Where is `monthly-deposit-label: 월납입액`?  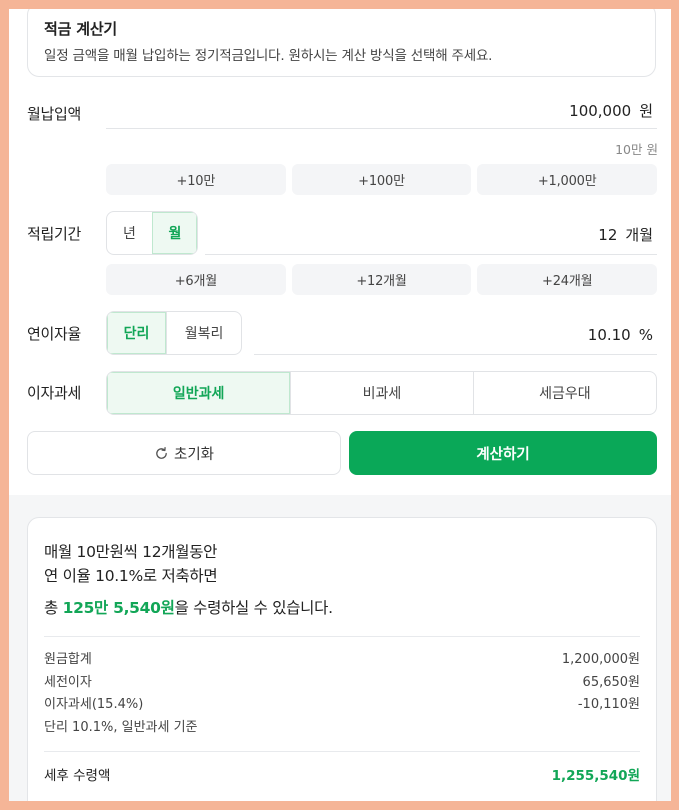
monthly-deposit-label: 월납입액 is located at coordinates (54, 114).